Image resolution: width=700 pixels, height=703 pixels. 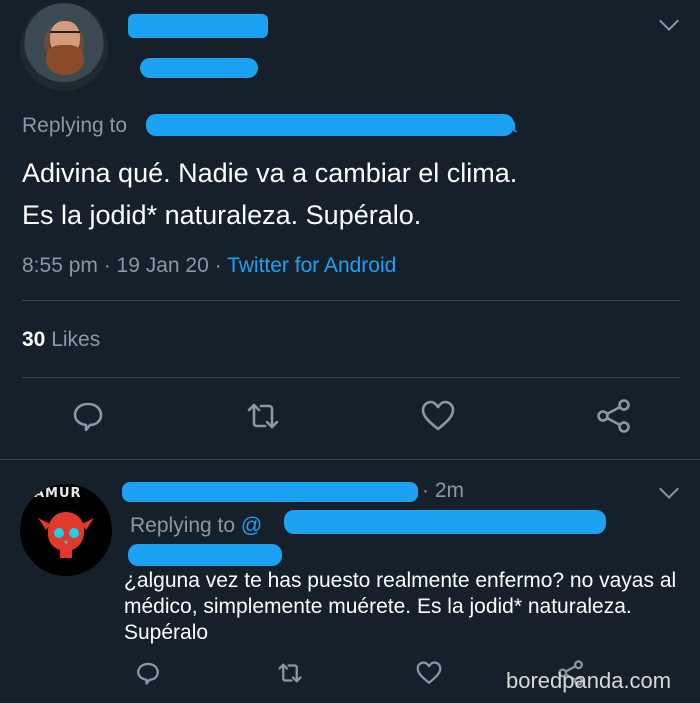 I want to click on likes-label: Likes, so click(x=73, y=339).